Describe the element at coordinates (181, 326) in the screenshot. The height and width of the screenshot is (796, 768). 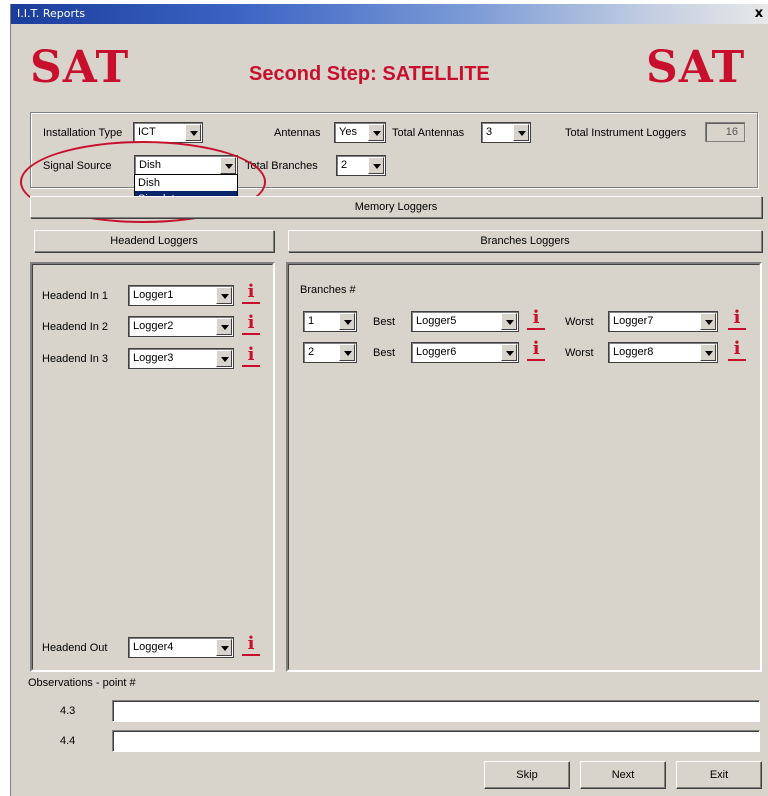
I see `headend-in-2-select: Logger2` at that location.